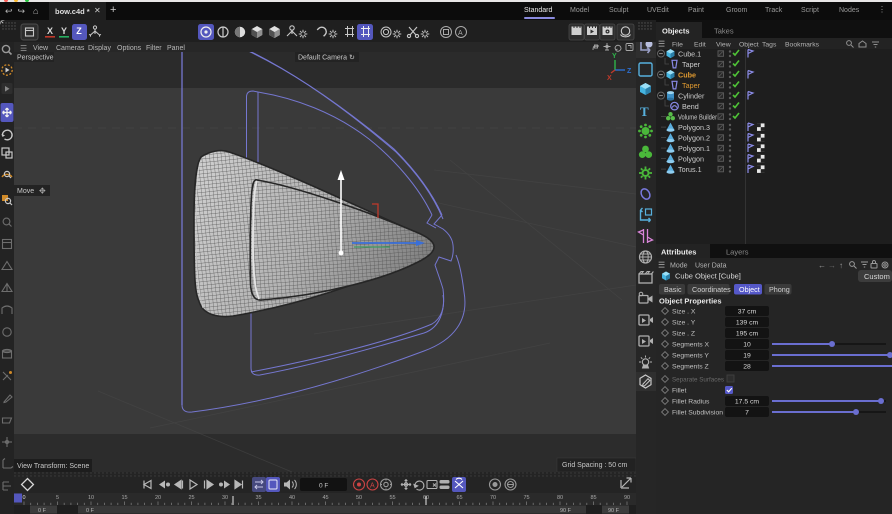 The width and height of the screenshot is (892, 514). I want to click on svg-text: Fillet, so click(679, 391).